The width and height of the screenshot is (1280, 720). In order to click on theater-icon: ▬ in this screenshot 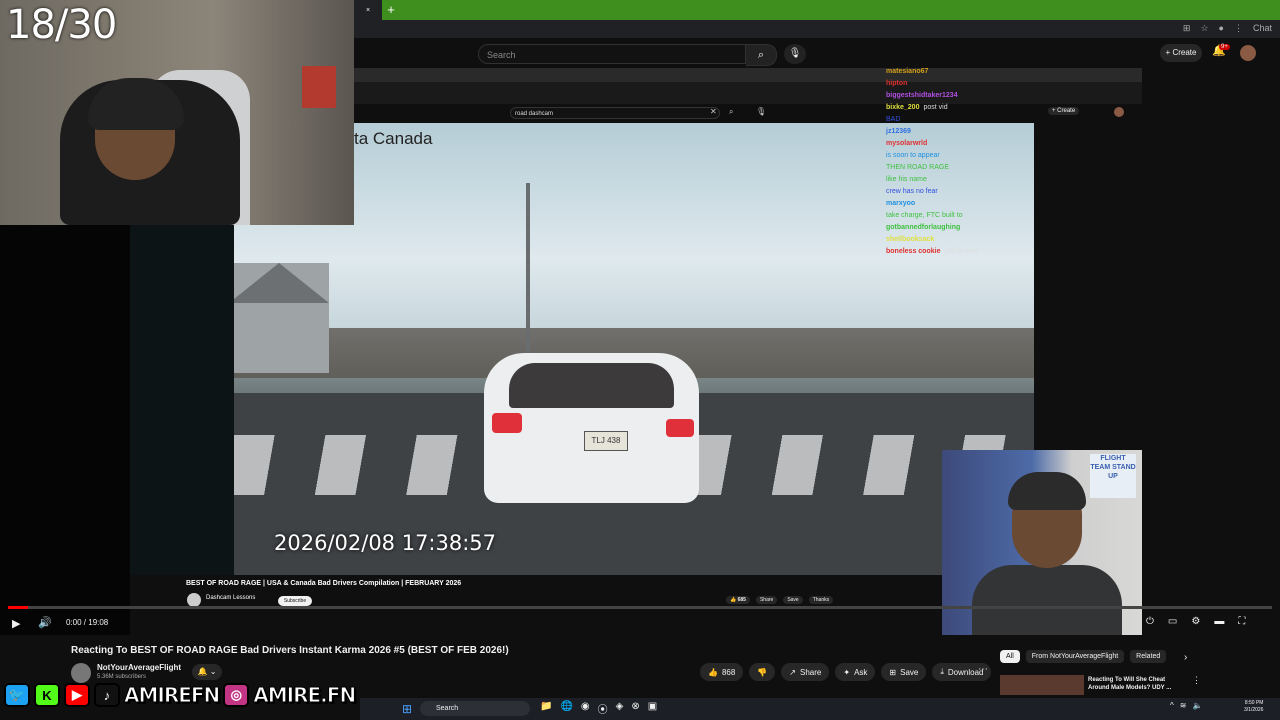, I will do `click(1219, 621)`.